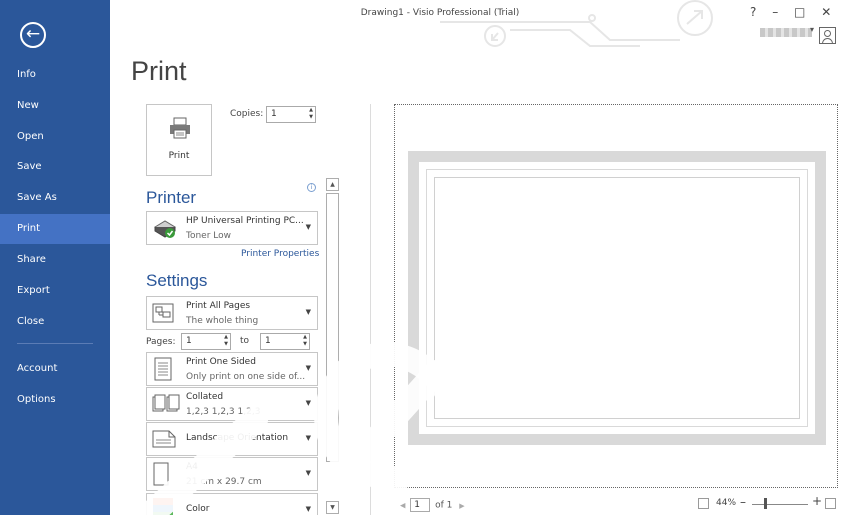  What do you see at coordinates (280, 254) in the screenshot?
I see `printer-properties-link: Printer Properties` at bounding box center [280, 254].